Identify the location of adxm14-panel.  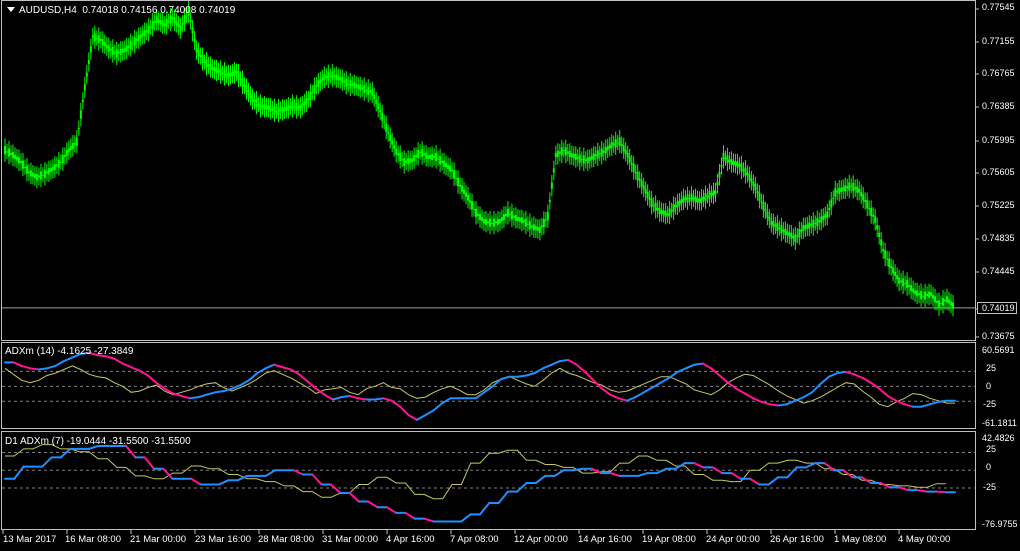
(488, 386).